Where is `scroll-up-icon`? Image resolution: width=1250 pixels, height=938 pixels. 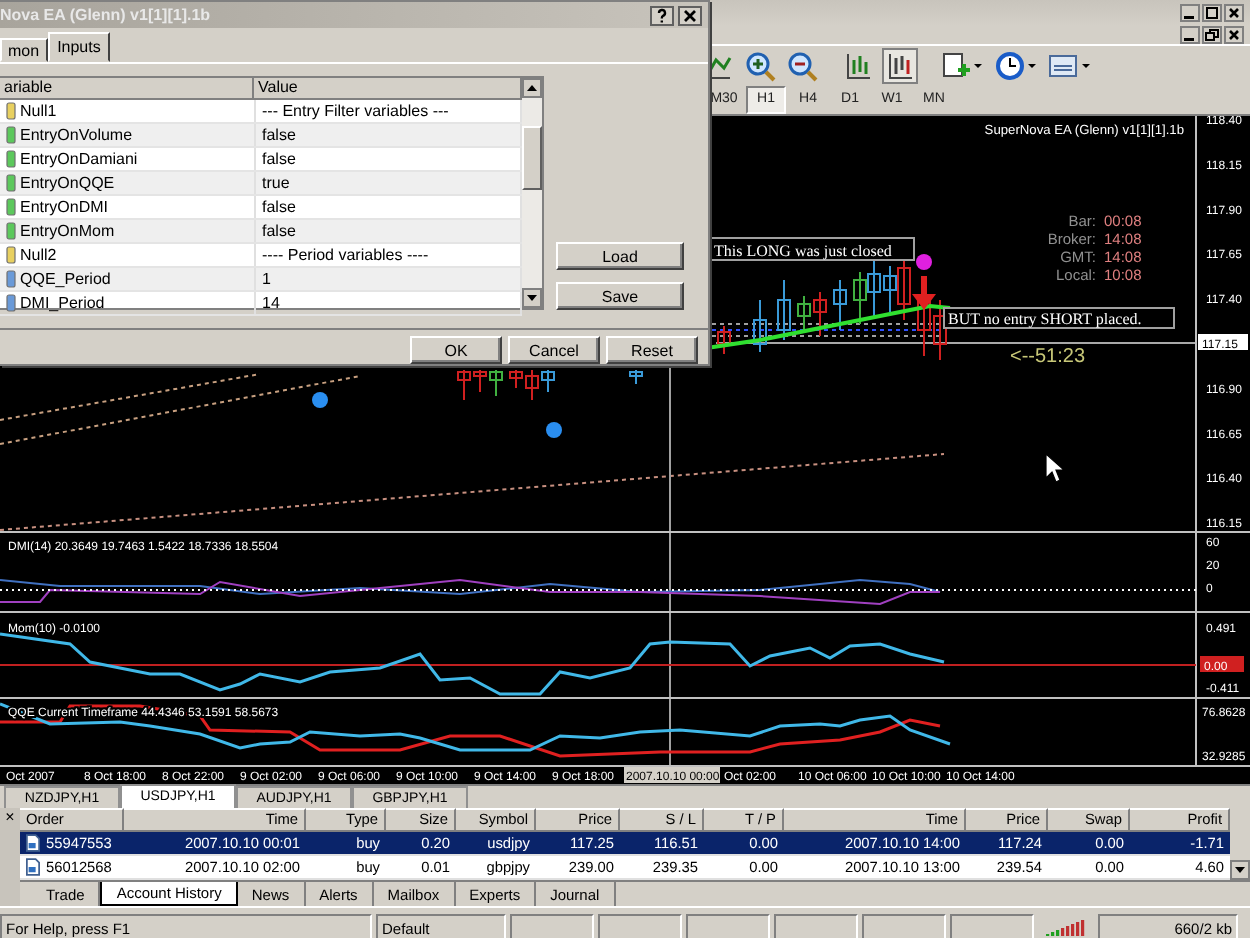 scroll-up-icon is located at coordinates (532, 88).